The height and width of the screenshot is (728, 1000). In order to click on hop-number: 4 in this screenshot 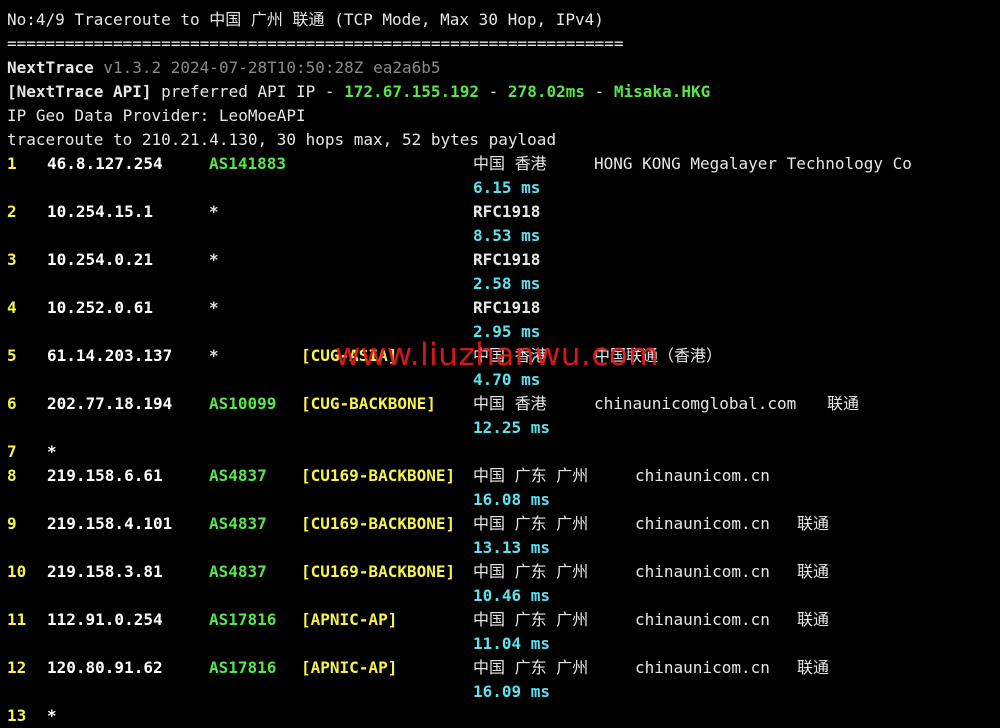, I will do `click(12, 307)`.